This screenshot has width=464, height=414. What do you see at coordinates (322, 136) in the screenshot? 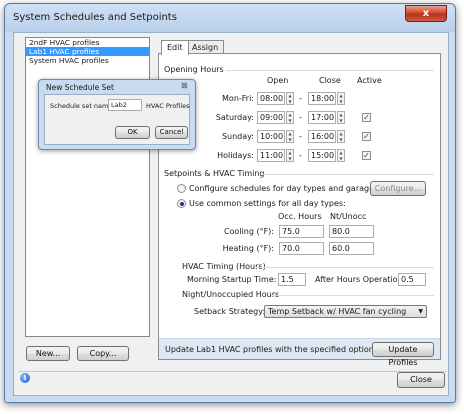
I see `close-time-sunday: 16:00` at bounding box center [322, 136].